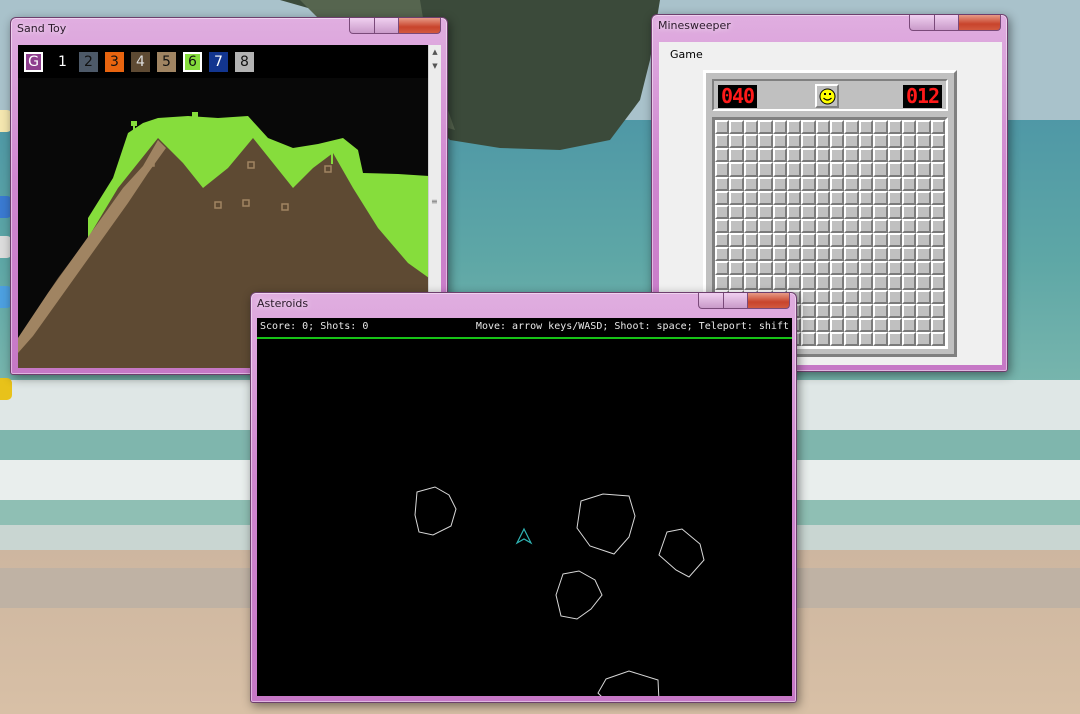  What do you see at coordinates (420, 26) in the screenshot?
I see `close-button` at bounding box center [420, 26].